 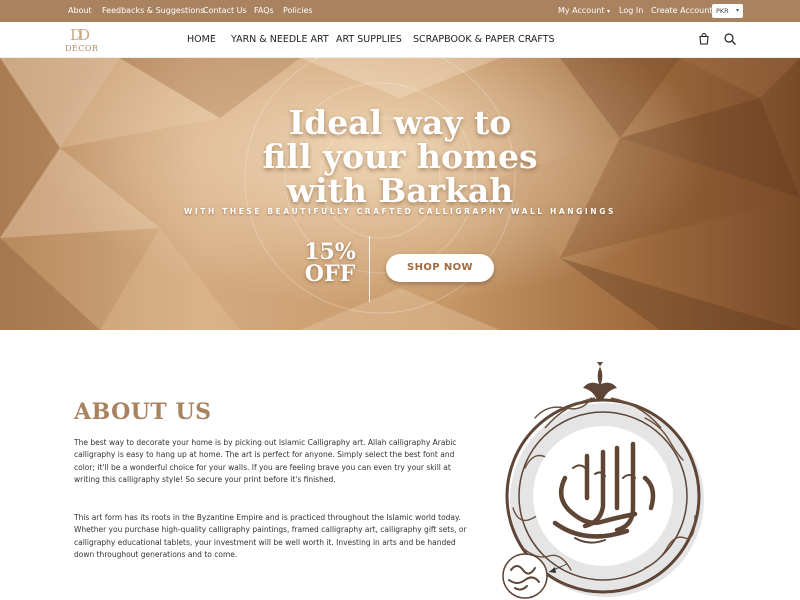 What do you see at coordinates (722, 11) in the screenshot?
I see `currency-value: PKR` at bounding box center [722, 11].